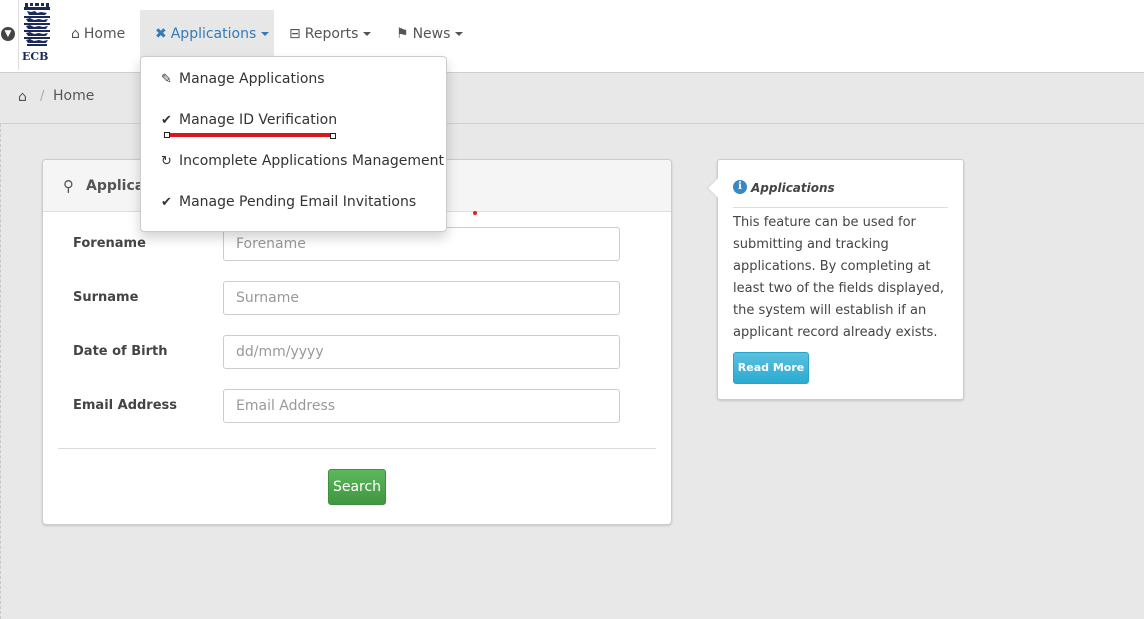 This screenshot has width=1144, height=619. I want to click on crown-crest-icon, so click(37, 24).